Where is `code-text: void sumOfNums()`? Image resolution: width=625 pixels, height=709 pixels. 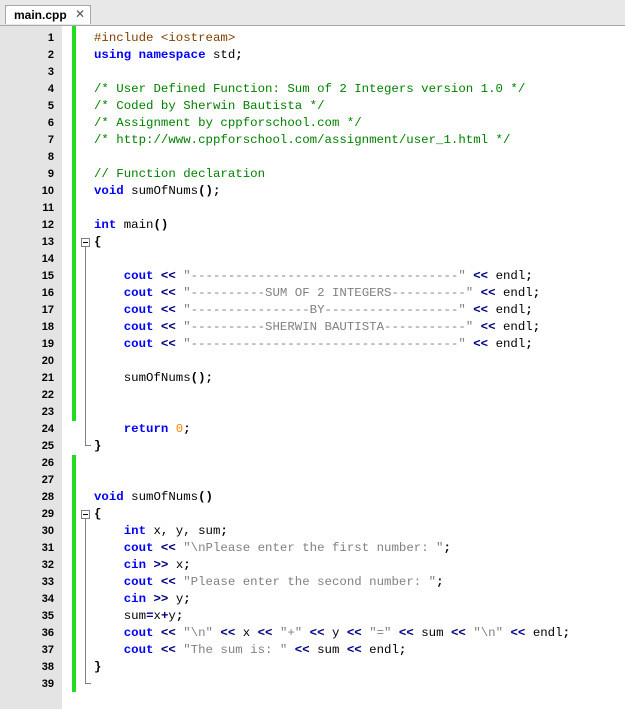 code-text: void sumOfNums() is located at coordinates (153, 497).